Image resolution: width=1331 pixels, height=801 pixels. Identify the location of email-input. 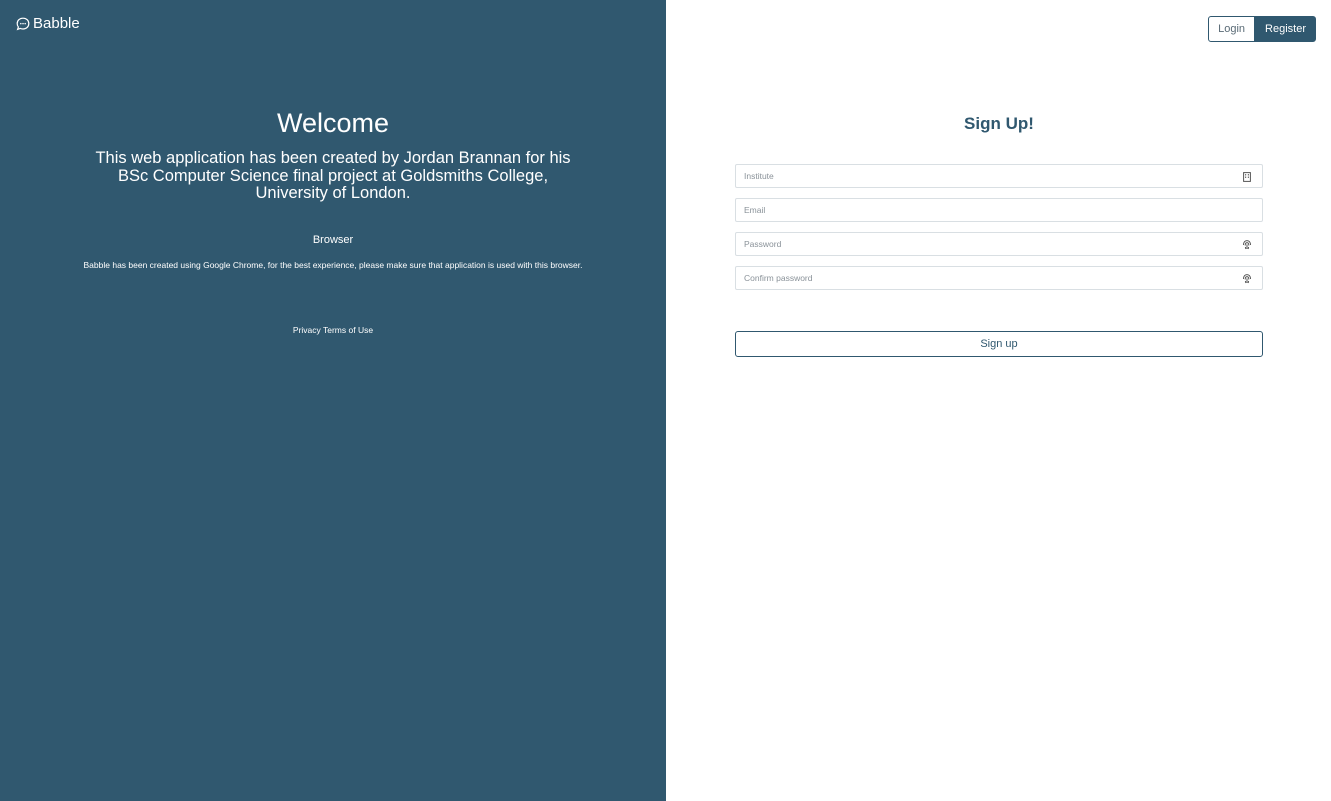
(999, 210).